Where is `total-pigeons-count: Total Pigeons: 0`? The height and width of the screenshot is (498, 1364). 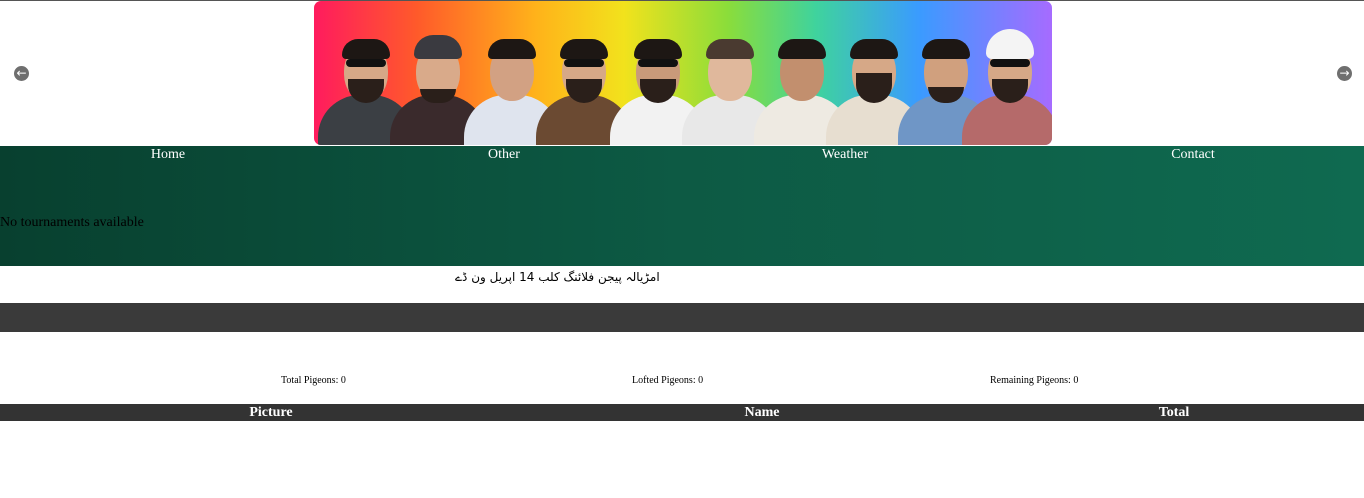 total-pigeons-count: Total Pigeons: 0 is located at coordinates (313, 380).